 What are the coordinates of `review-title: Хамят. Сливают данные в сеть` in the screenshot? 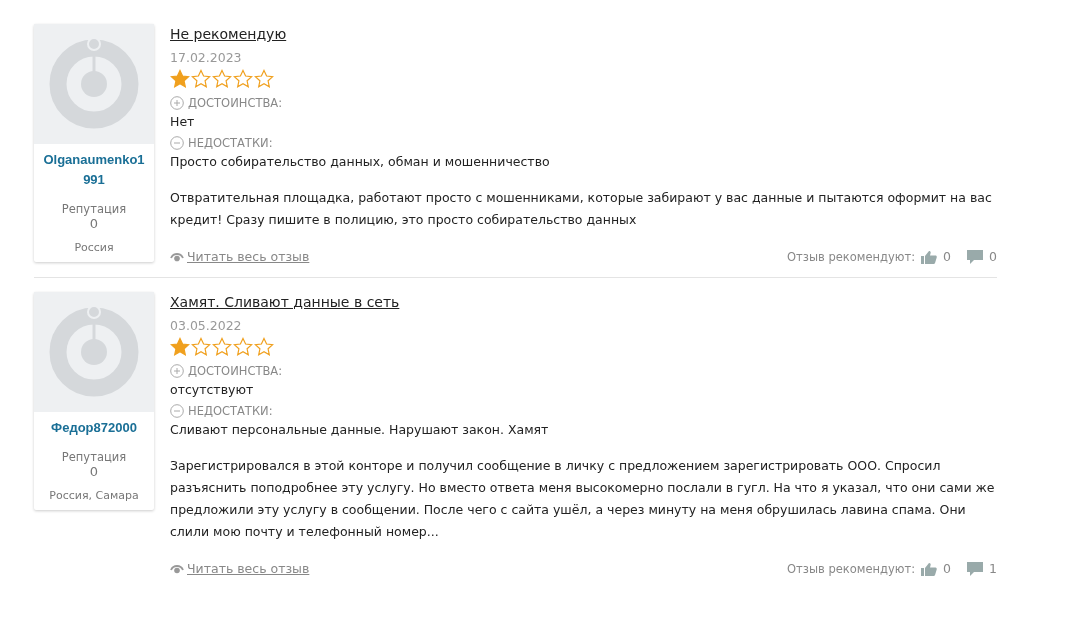 It's located at (285, 302).